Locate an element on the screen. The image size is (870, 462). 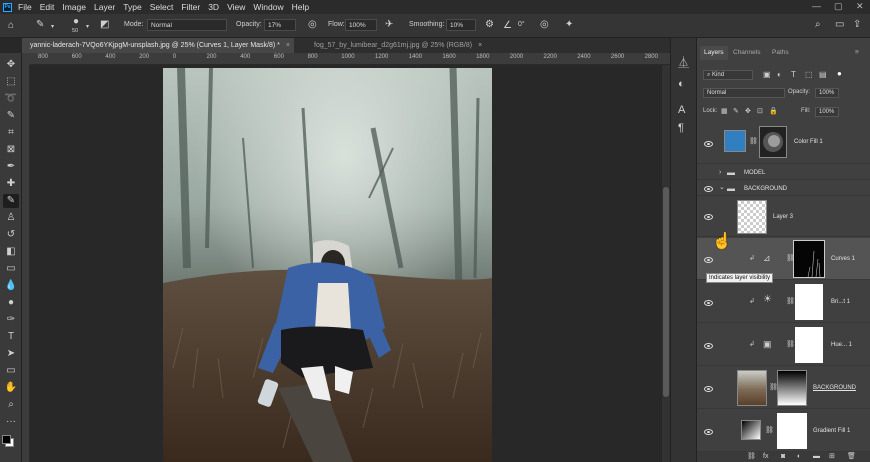
layer-opacity-field: 100% is located at coordinates (827, 93).